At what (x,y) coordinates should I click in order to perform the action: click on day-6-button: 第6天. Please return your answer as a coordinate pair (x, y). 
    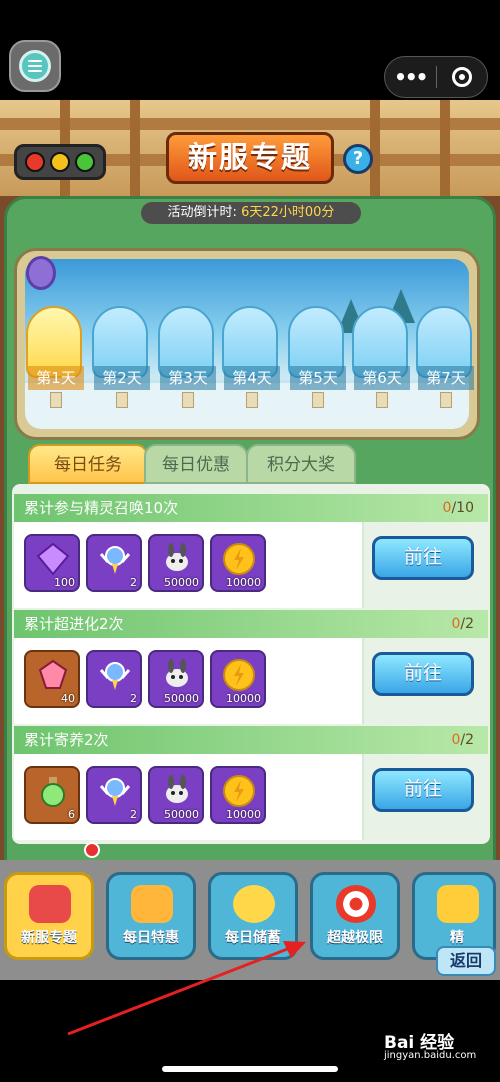
    Looking at the image, I should click on (381, 357).